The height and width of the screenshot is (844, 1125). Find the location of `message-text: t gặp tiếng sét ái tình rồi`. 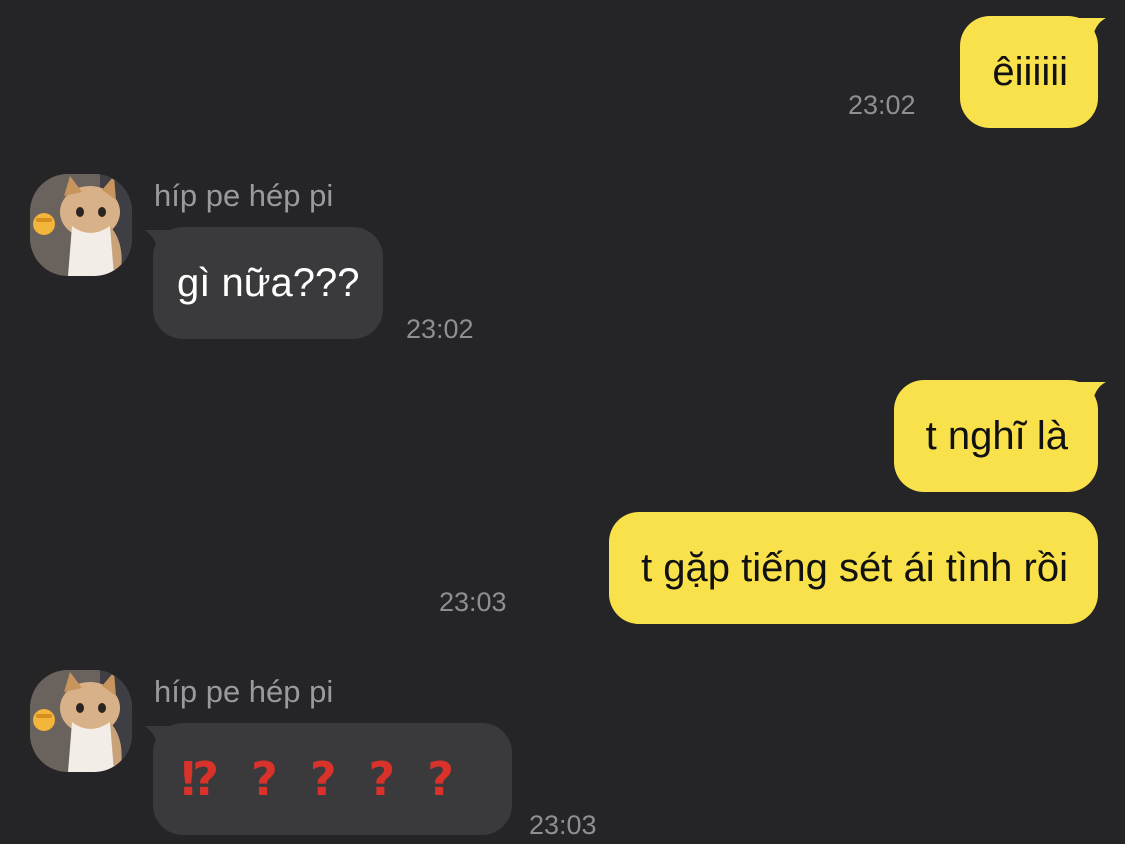

message-text: t gặp tiếng sét ái tình rồi is located at coordinates (854, 568).